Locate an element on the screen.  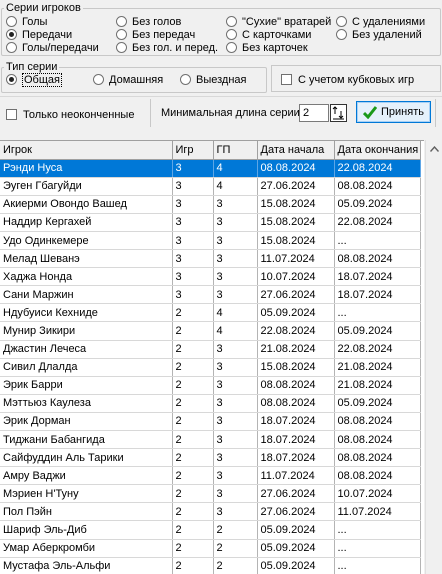
min-length-input: 2 is located at coordinates (314, 113).